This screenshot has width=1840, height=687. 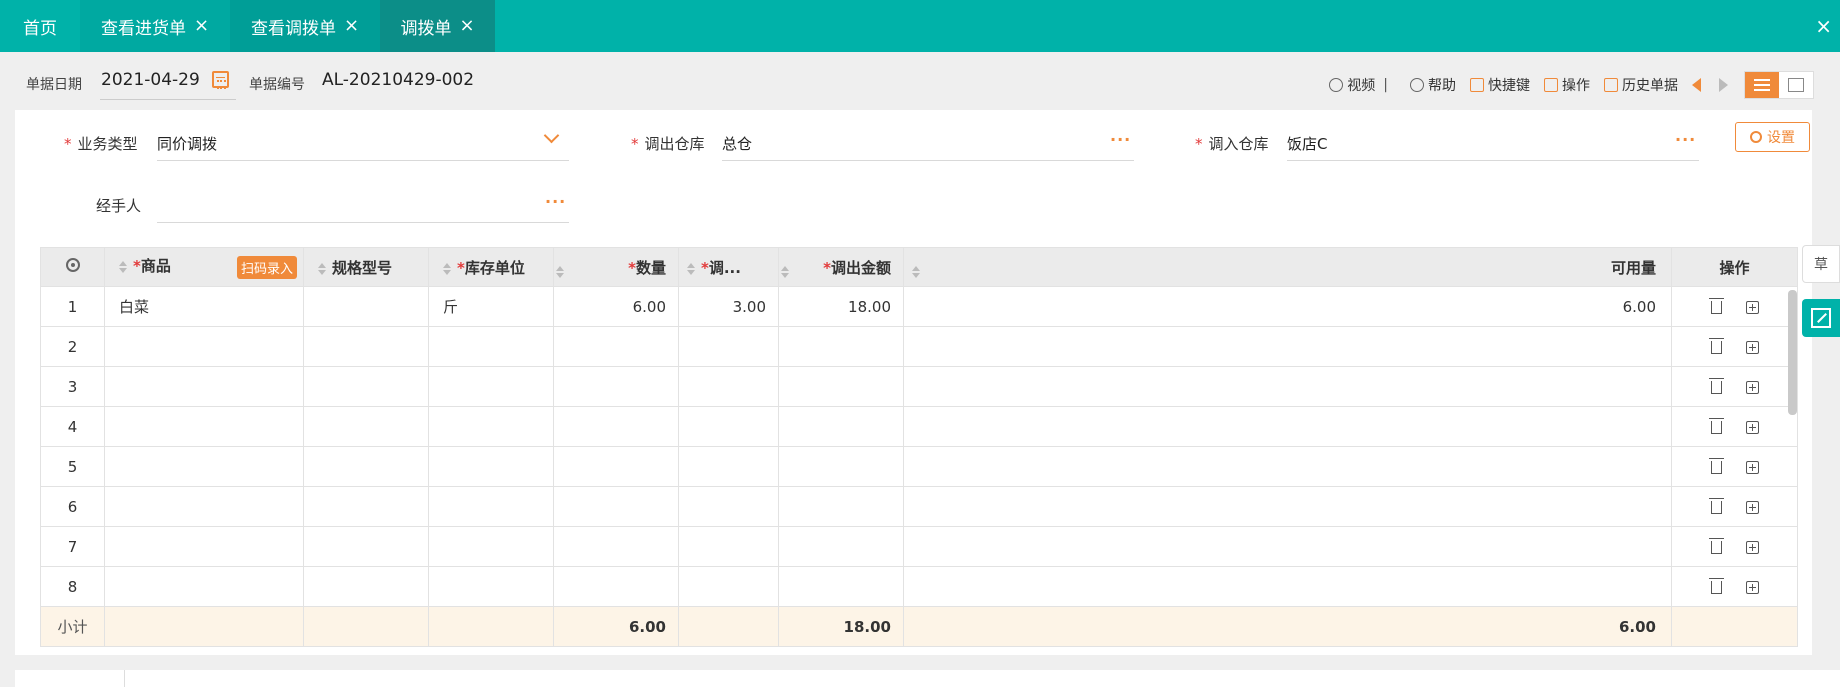 I want to click on tab-home: 首页, so click(x=40, y=26).